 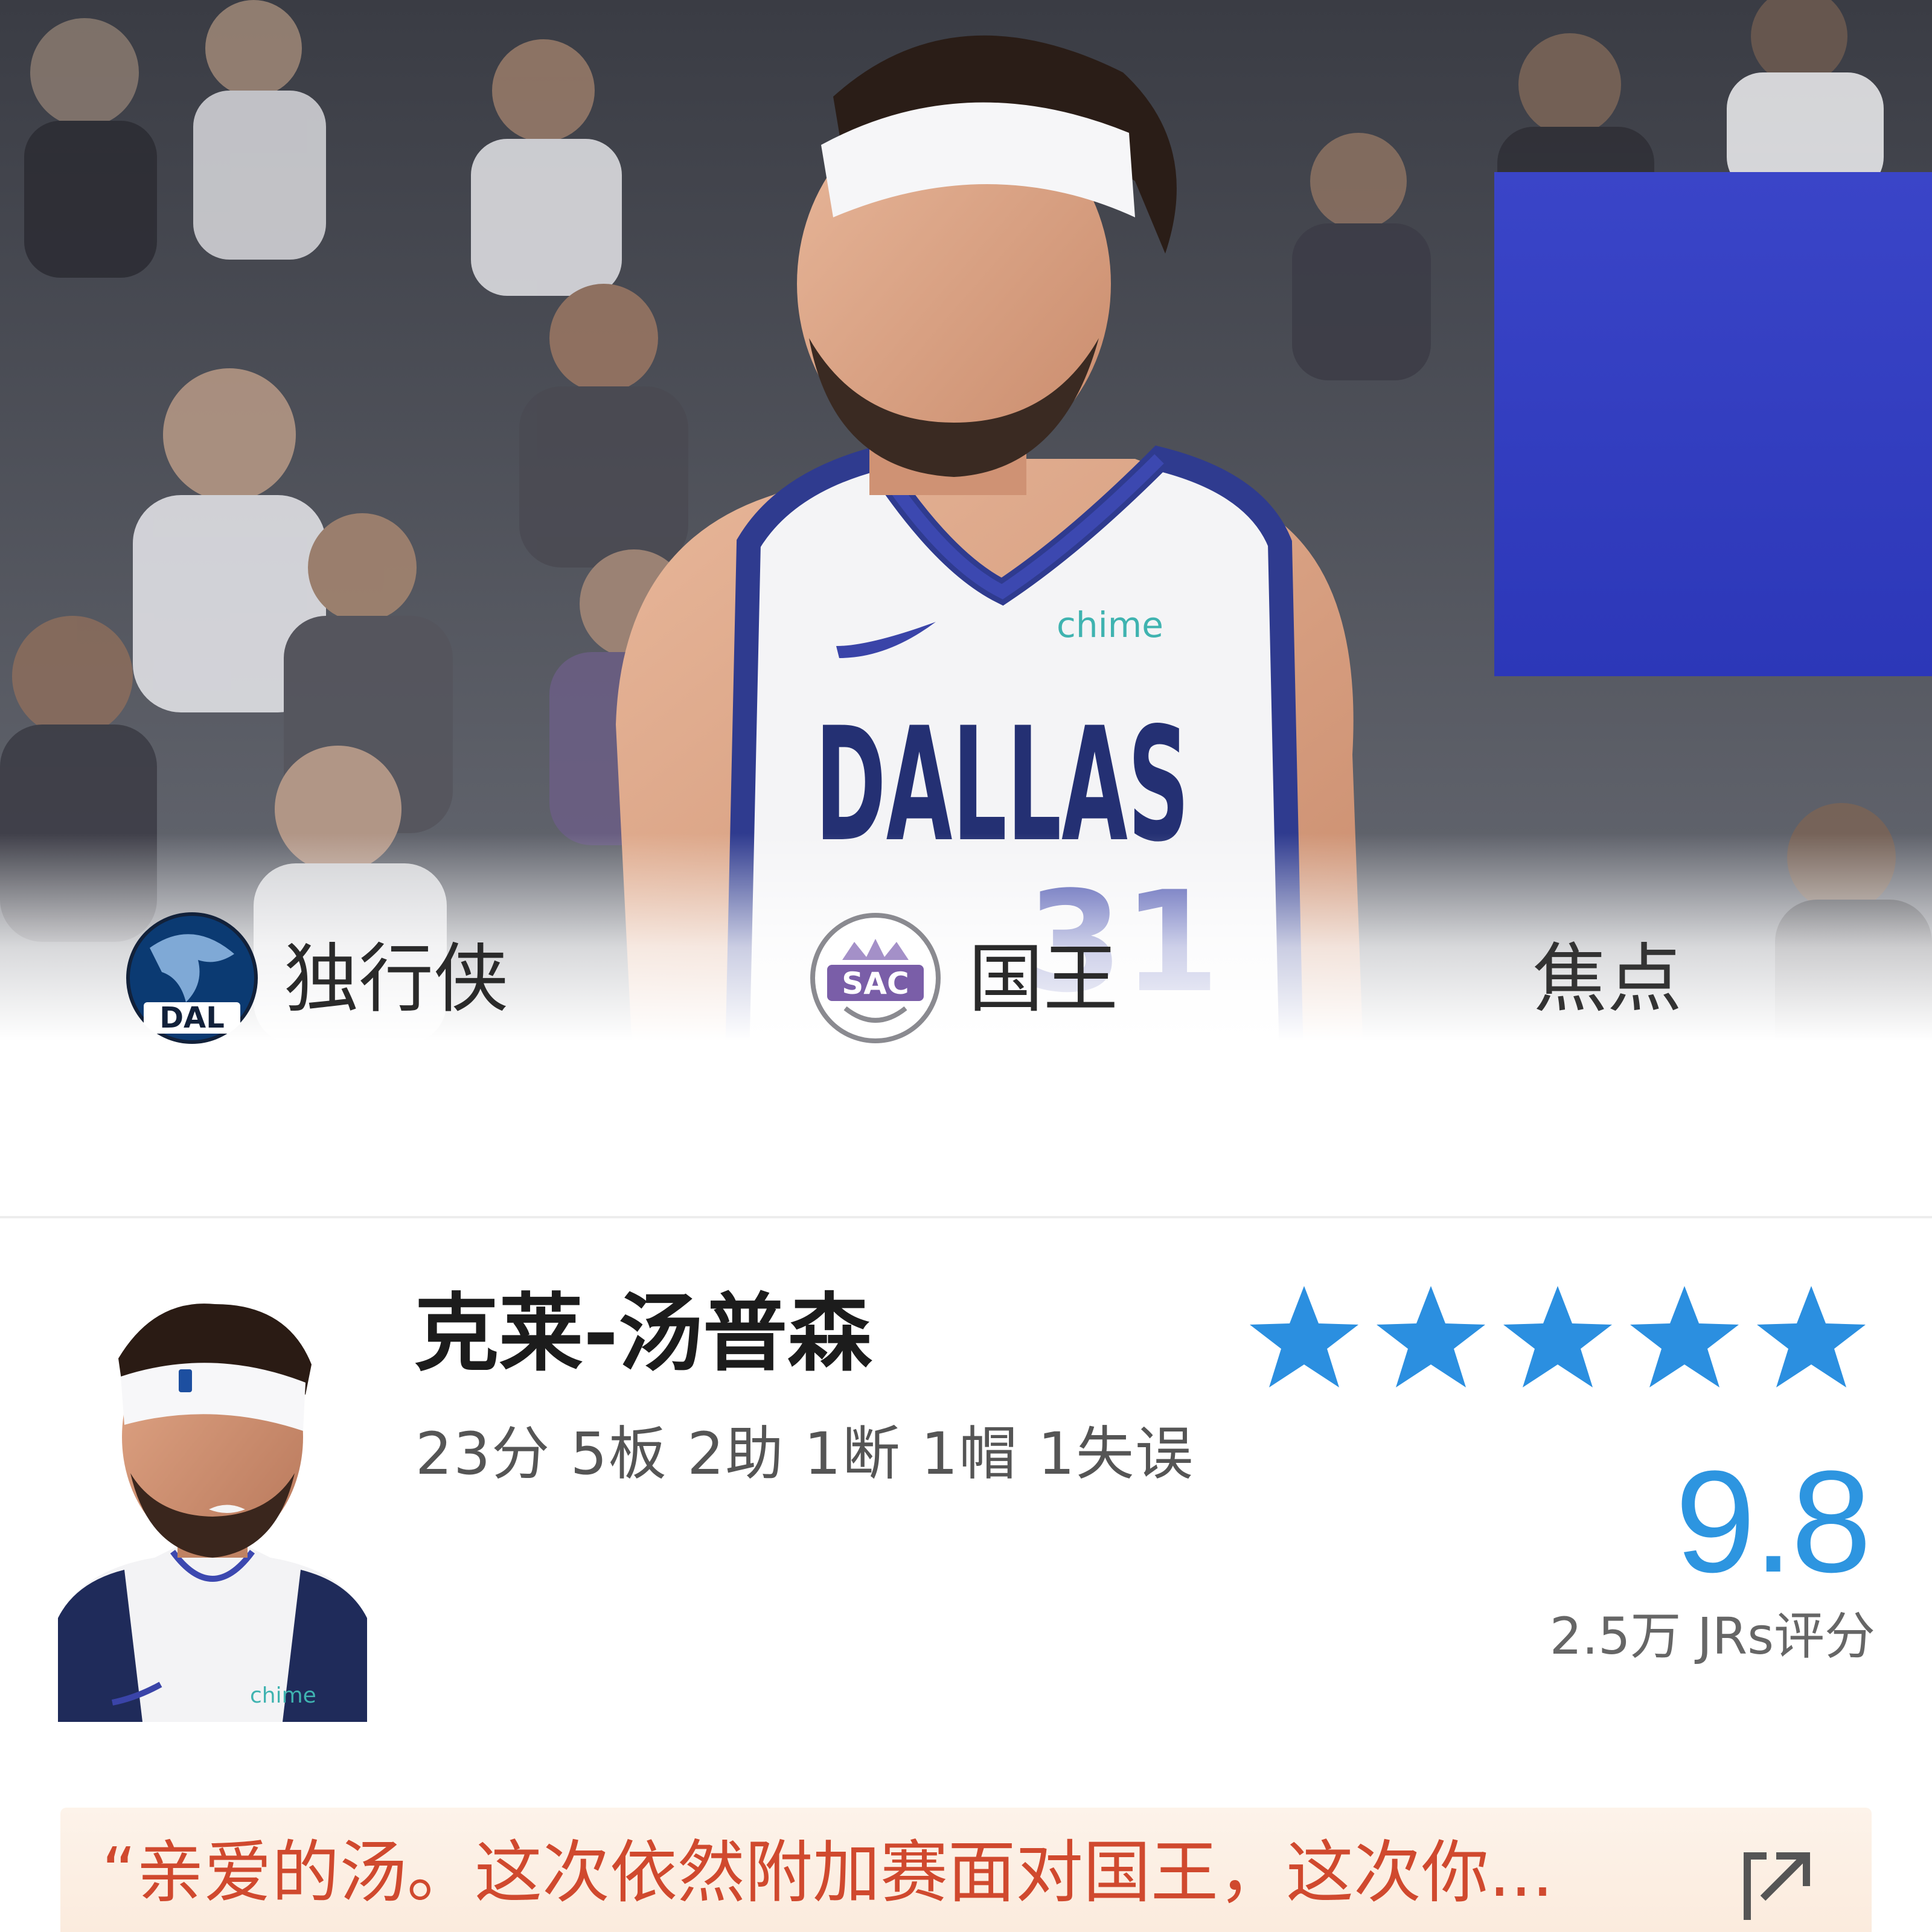 I want to click on jersey-sponsor: chime, so click(x=1110, y=624).